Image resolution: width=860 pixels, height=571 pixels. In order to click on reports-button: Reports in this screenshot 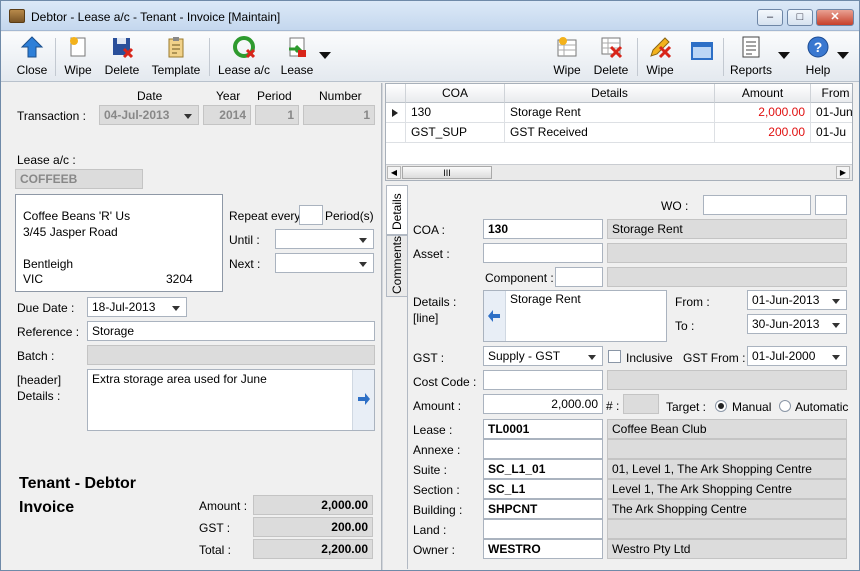, I will do `click(751, 57)`.